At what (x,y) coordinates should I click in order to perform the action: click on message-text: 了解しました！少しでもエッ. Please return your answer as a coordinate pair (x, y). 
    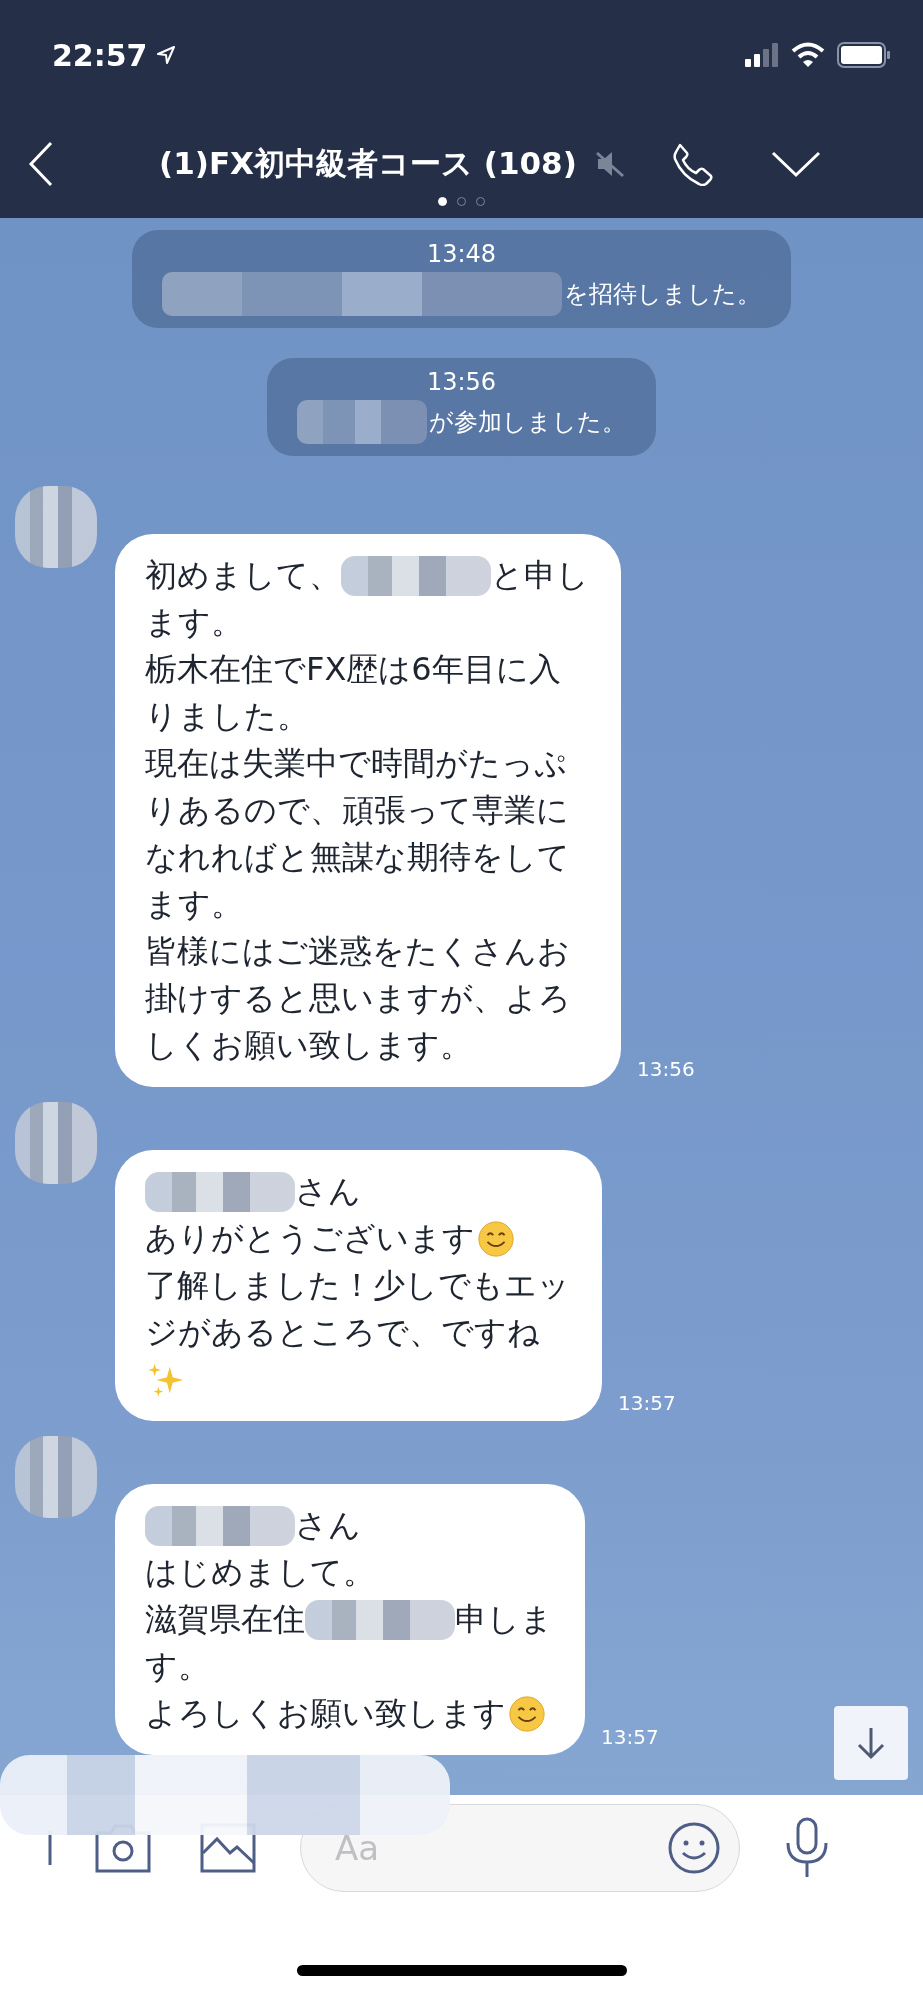
    Looking at the image, I should click on (357, 1285).